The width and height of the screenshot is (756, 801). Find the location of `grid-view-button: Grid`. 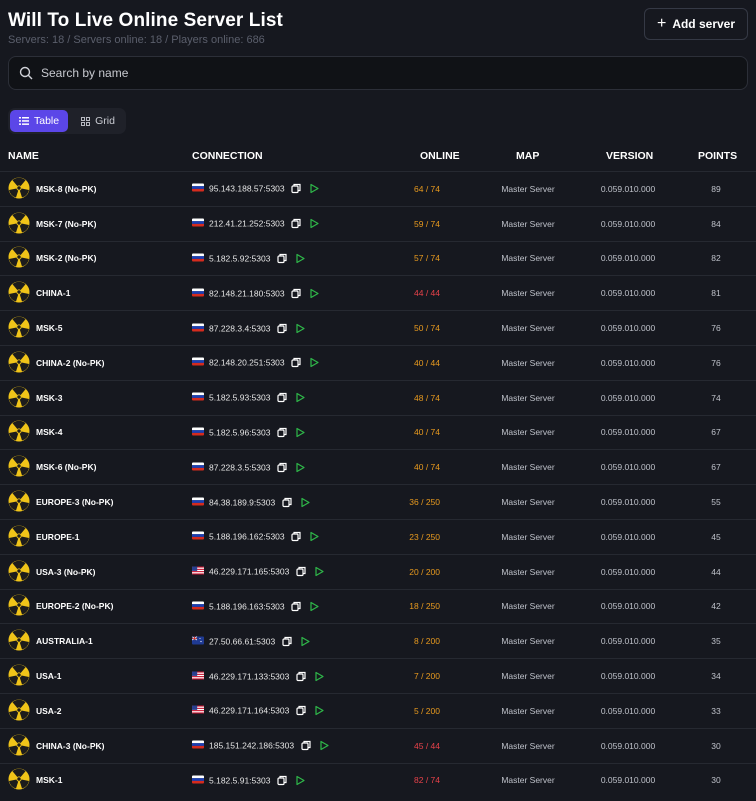

grid-view-button: Grid is located at coordinates (98, 121).